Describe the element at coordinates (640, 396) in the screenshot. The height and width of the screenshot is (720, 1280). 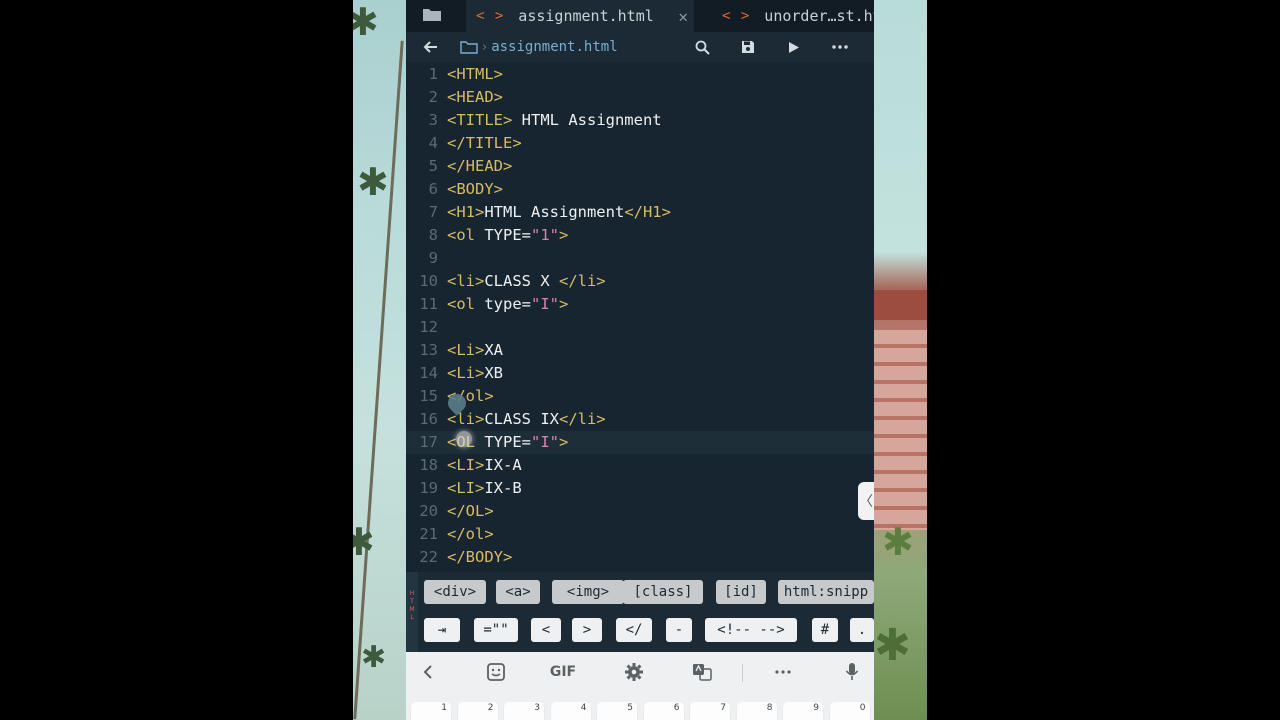
I see `code-line: 15 </ol>` at that location.